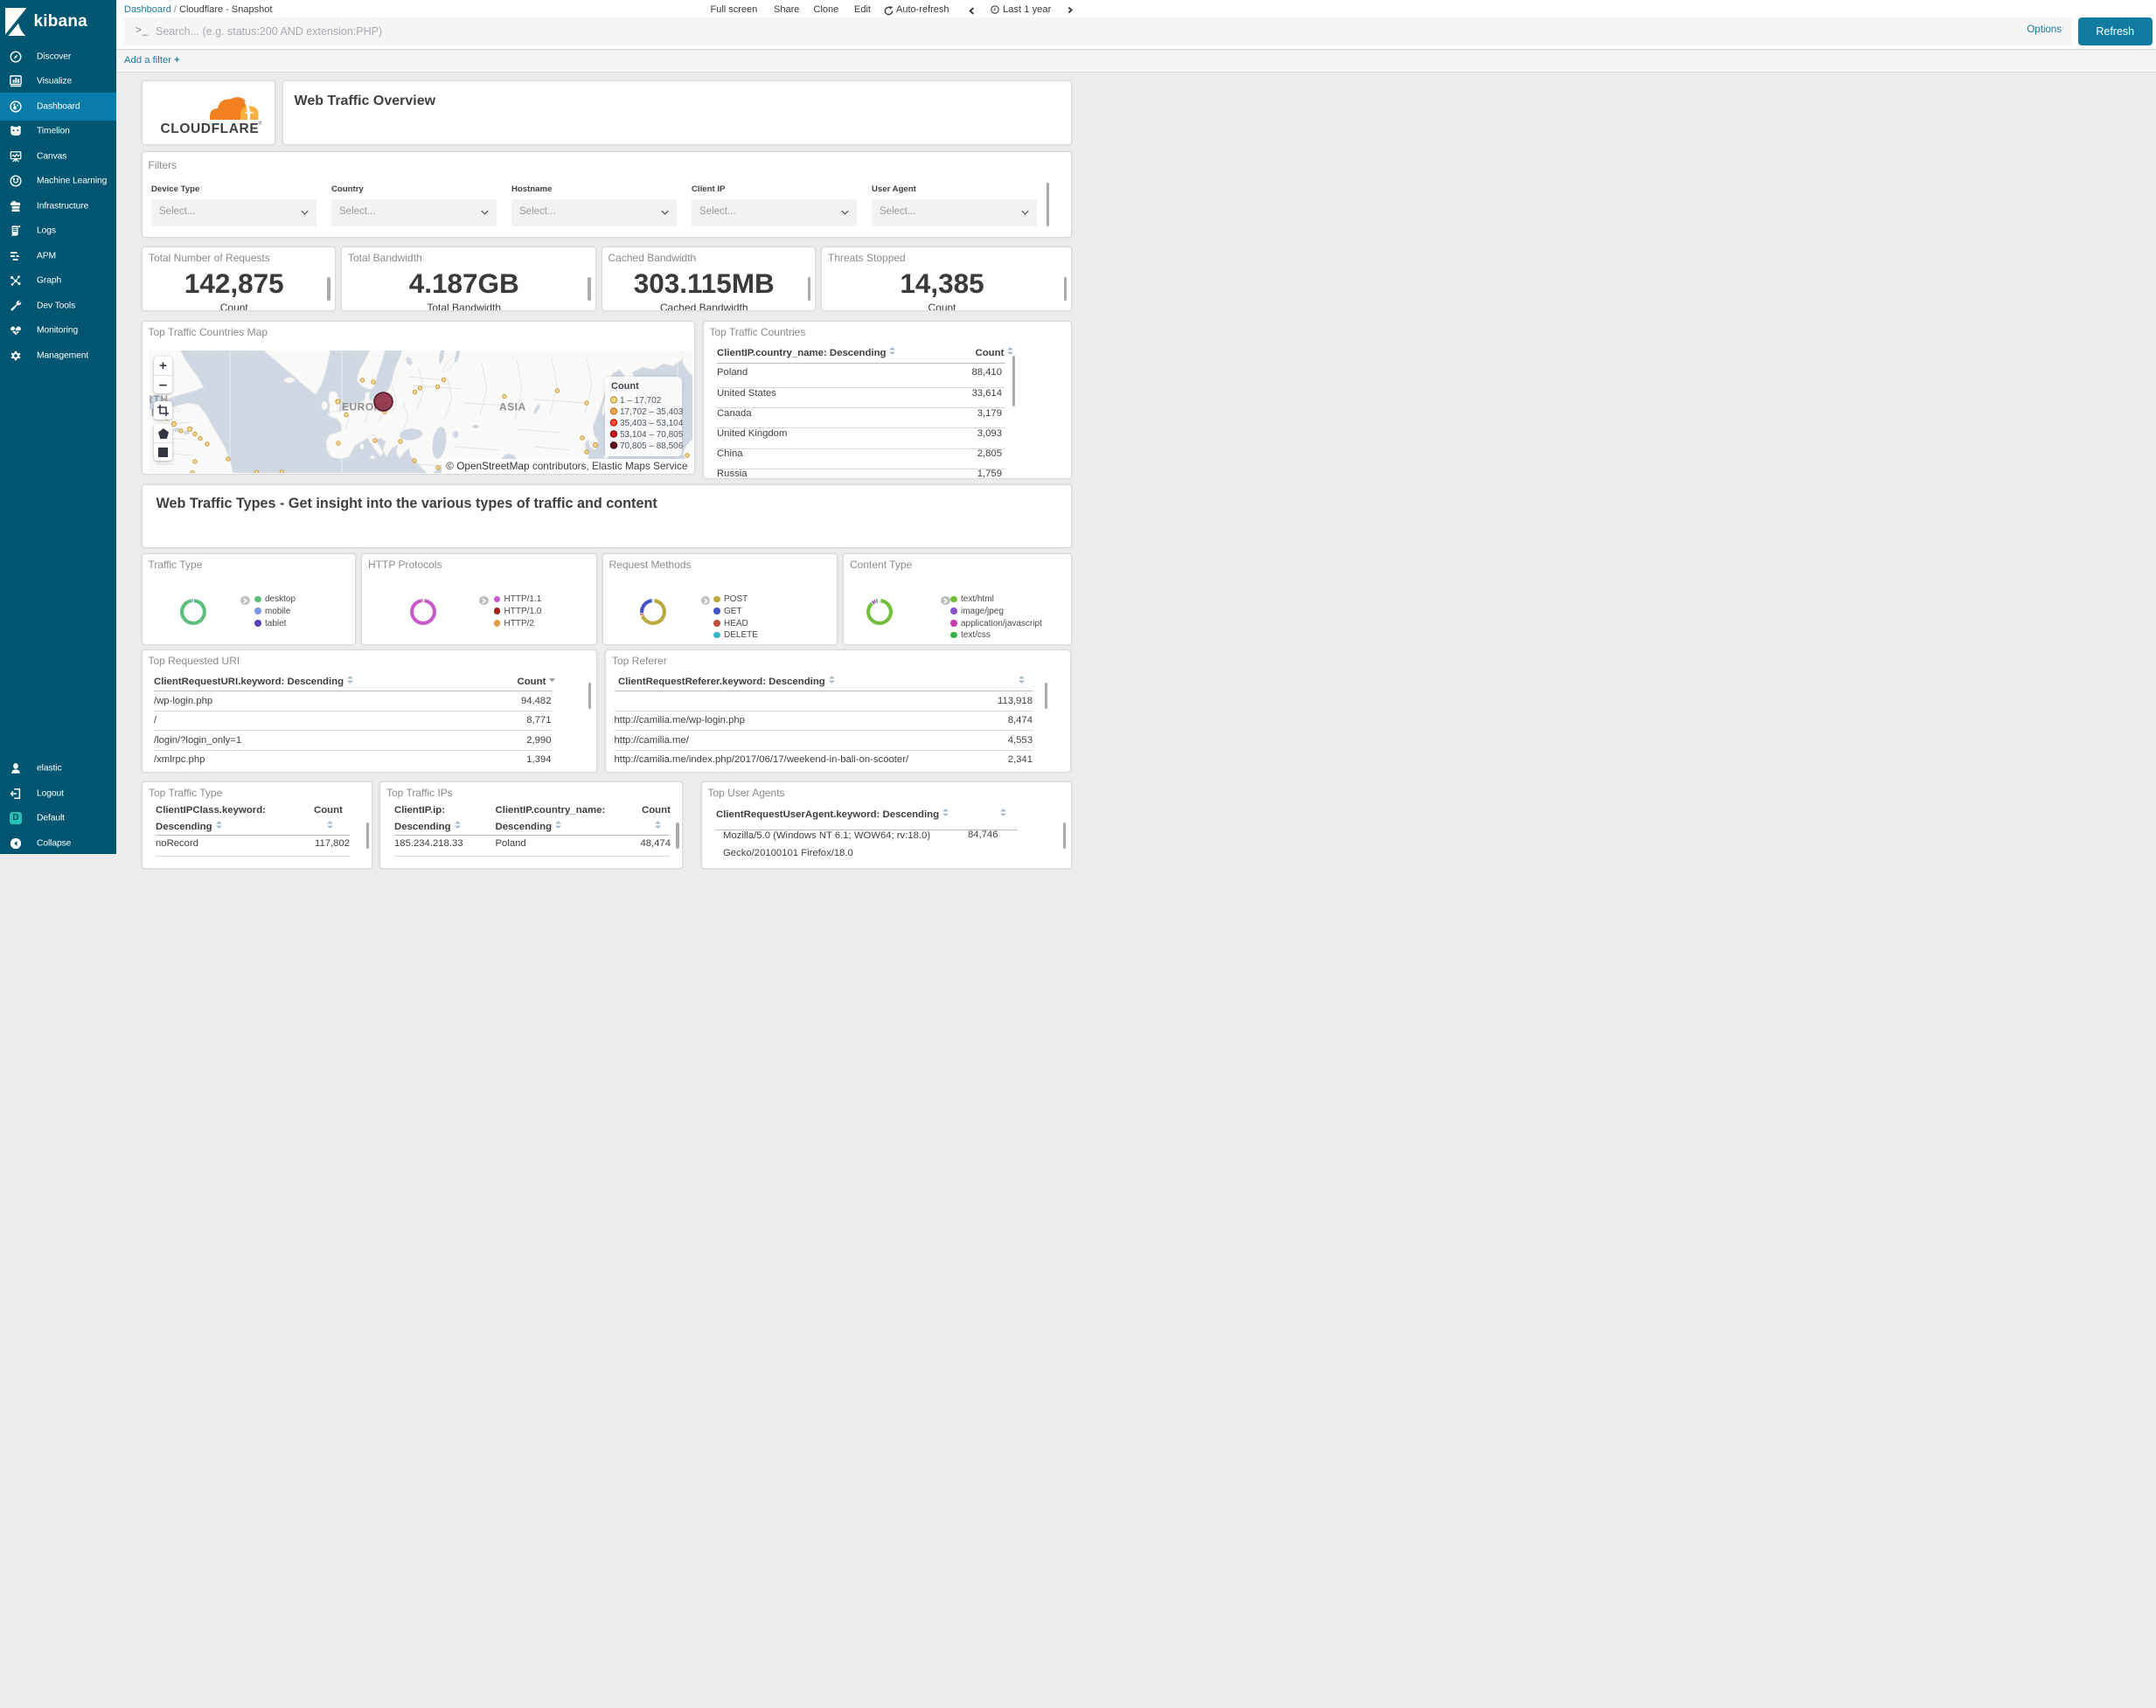  What do you see at coordinates (209, 129) in the screenshot?
I see `svg-text: CLOUDFLARE` at bounding box center [209, 129].